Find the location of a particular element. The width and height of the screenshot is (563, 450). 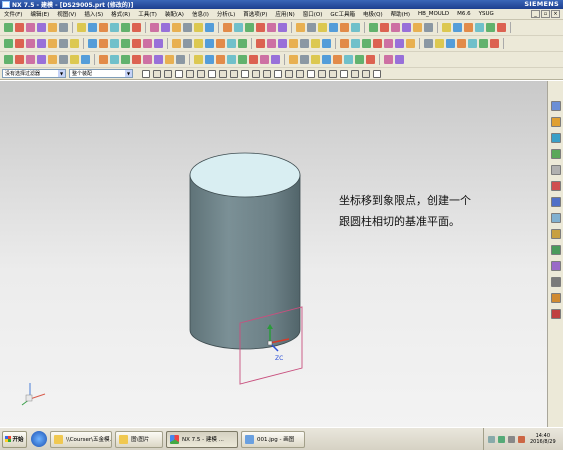

input-method-icon is located at coordinates (521, 439).